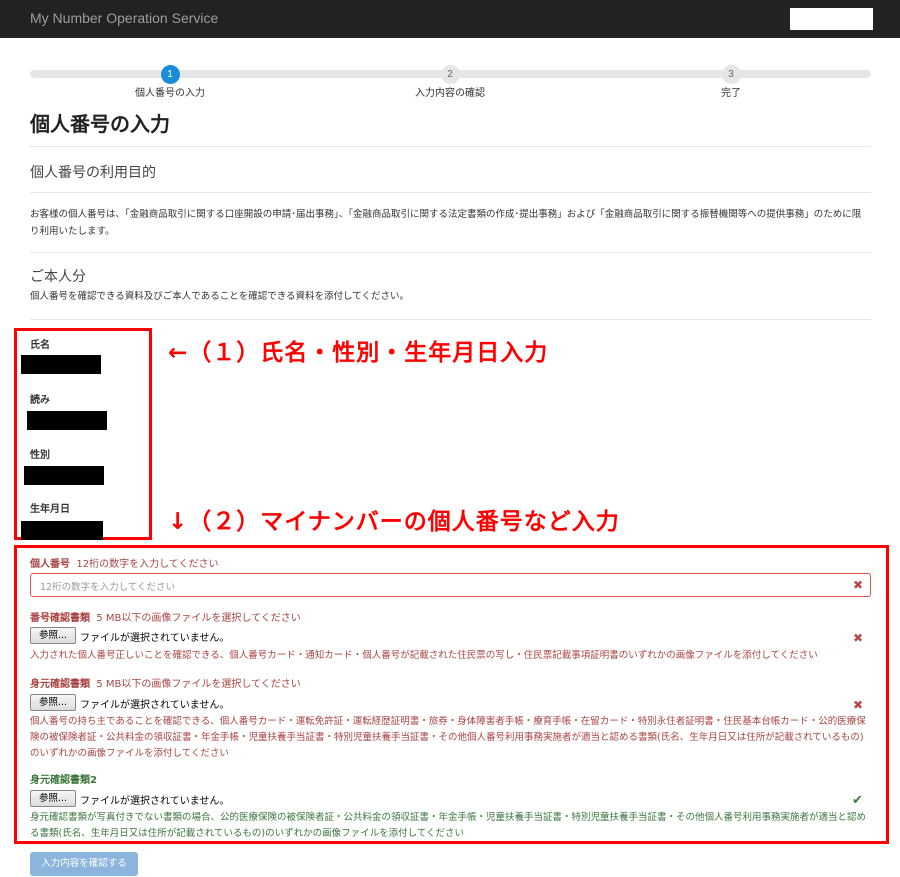 Image resolution: width=900 pixels, height=877 pixels. Describe the element at coordinates (155, 801) in the screenshot. I see `identity-doc2-file-status: ファイルが選択されていません。` at that location.